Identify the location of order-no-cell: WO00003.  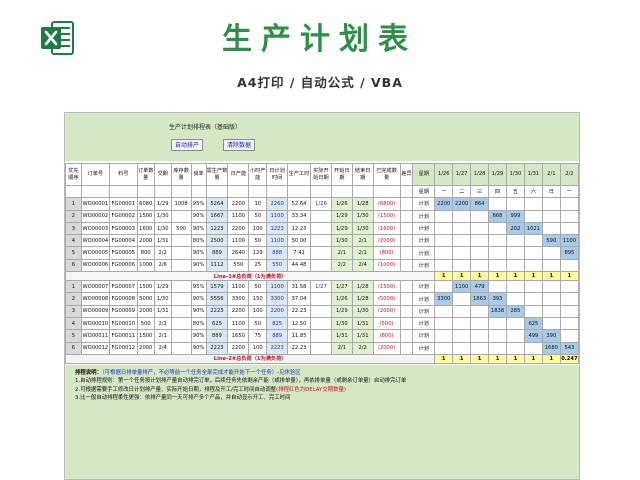
(95, 228).